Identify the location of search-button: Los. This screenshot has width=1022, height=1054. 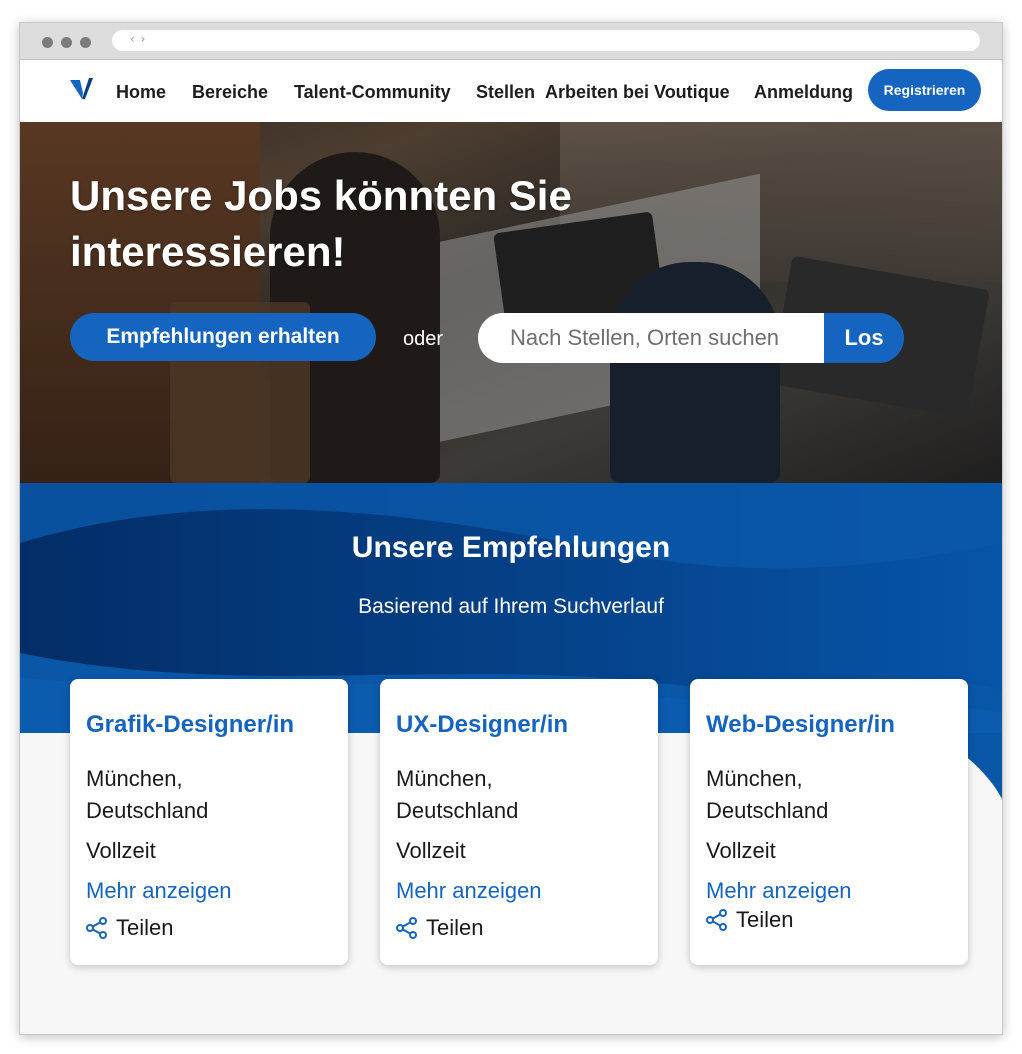
(864, 338).